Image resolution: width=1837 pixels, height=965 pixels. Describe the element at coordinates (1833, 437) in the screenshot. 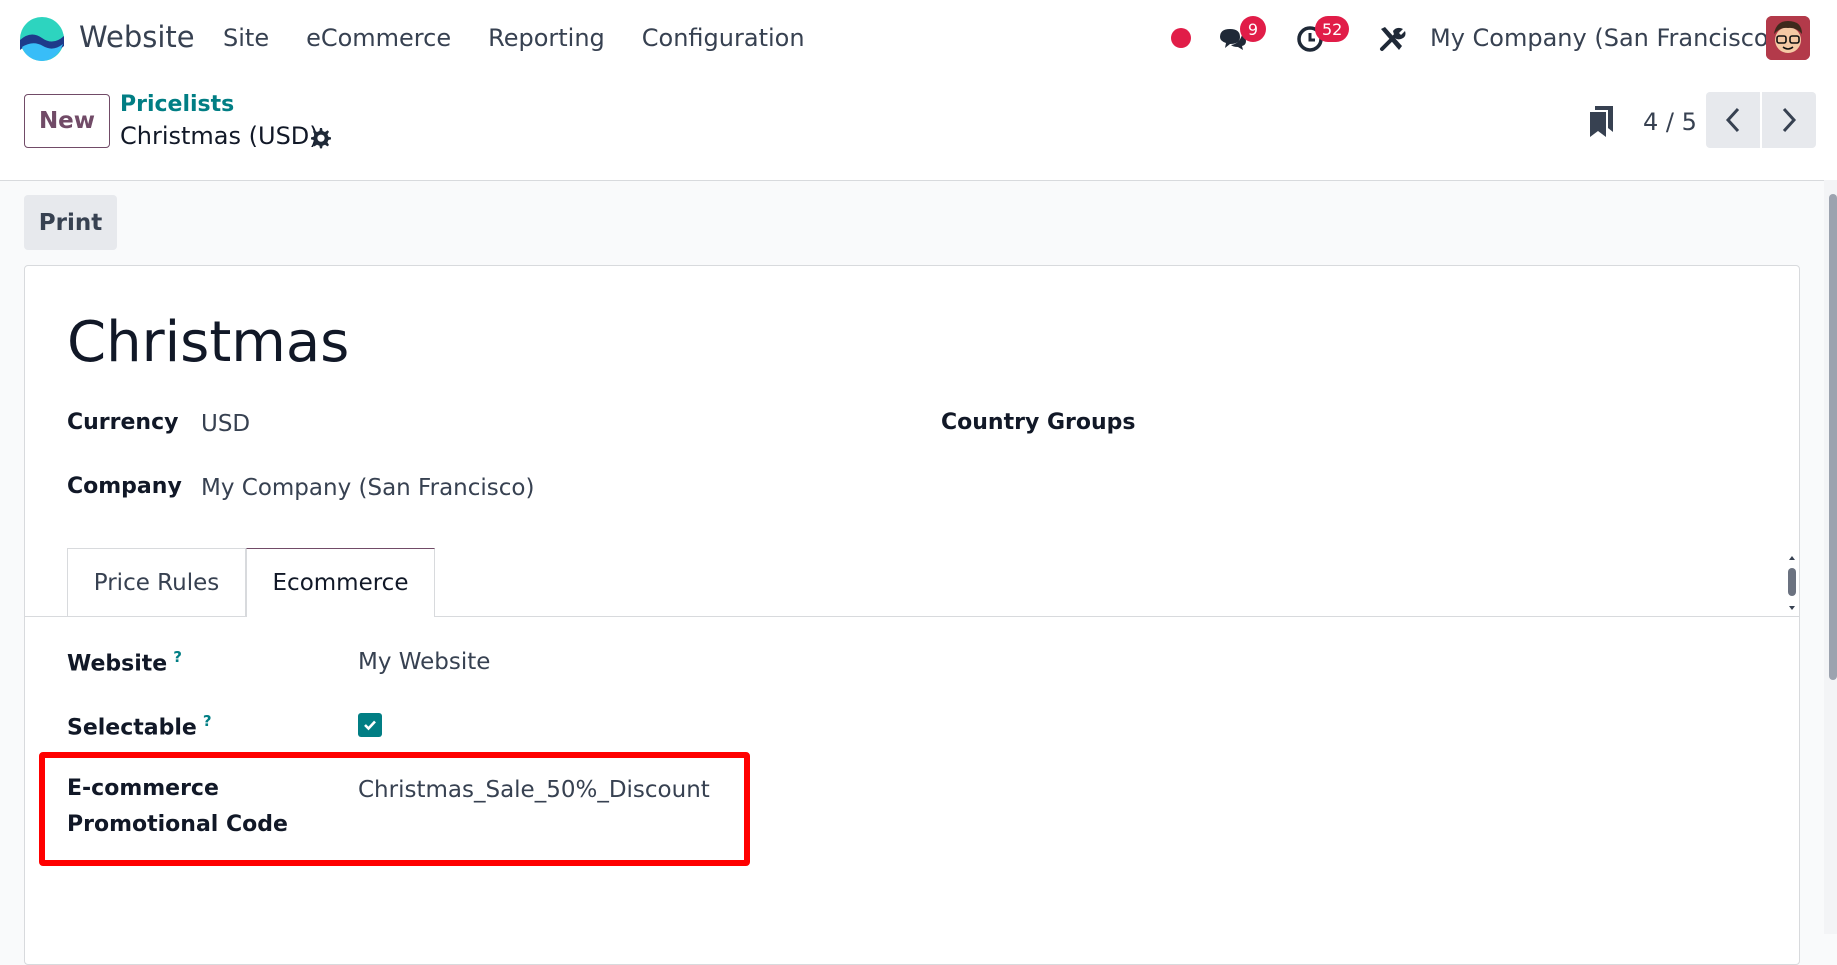

I see `page-scrollbar-thumb` at that location.